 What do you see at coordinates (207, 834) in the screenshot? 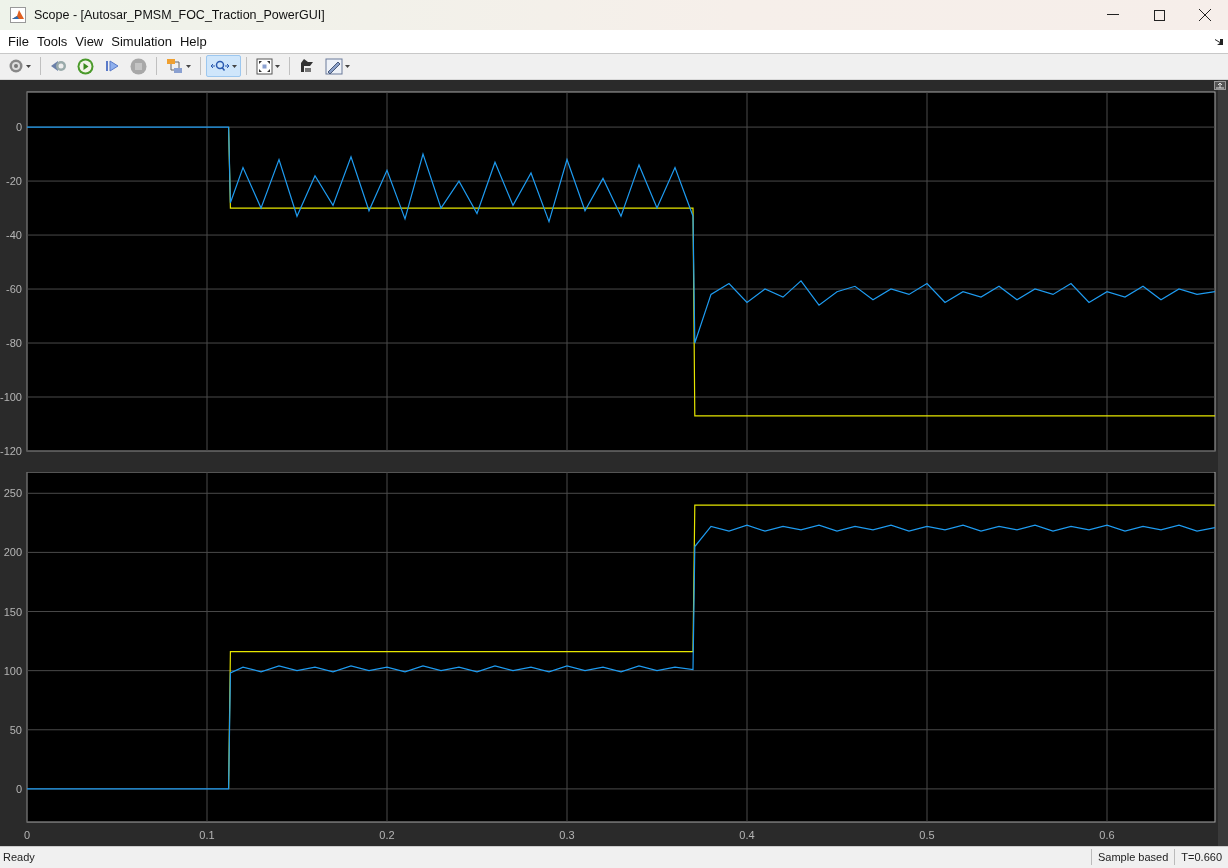
I see `x-tick-label: 0.1` at bounding box center [207, 834].